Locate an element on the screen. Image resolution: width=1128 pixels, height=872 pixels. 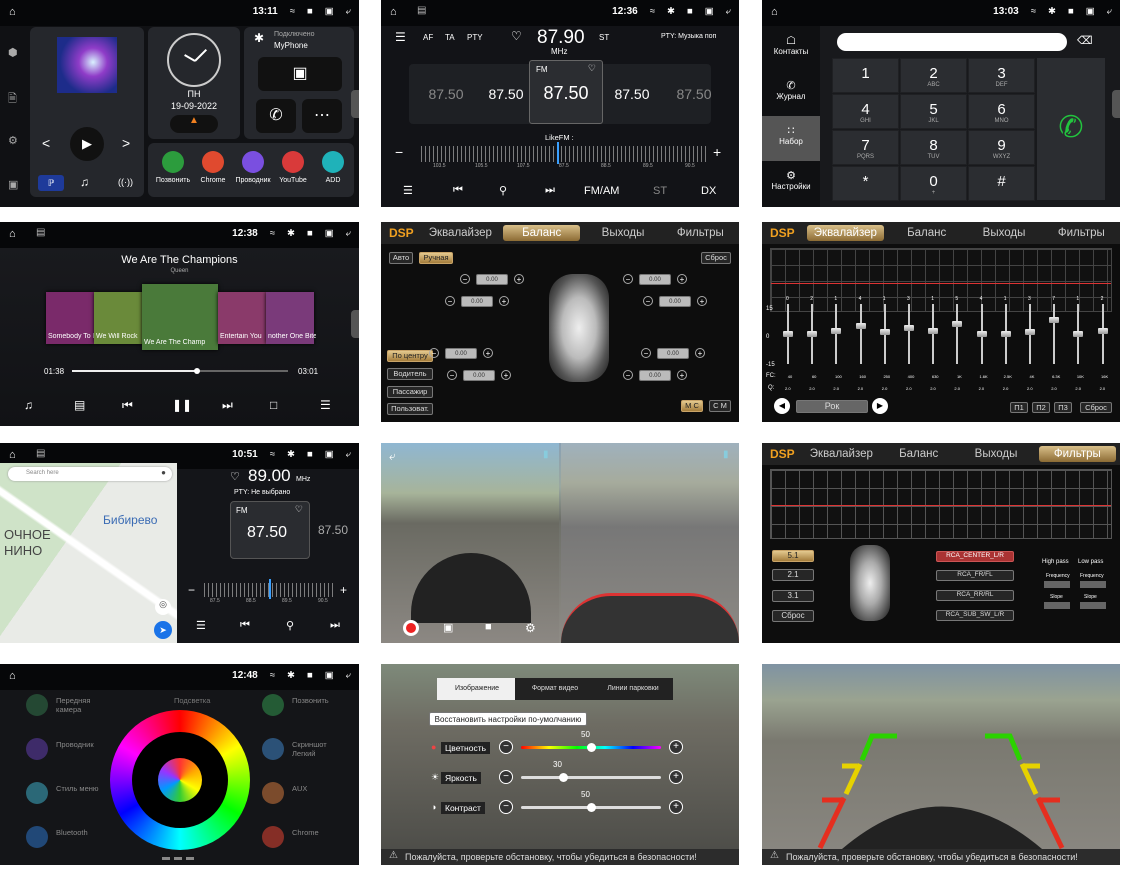
dialpad-button: ⋯ is located at coordinates (322, 116).